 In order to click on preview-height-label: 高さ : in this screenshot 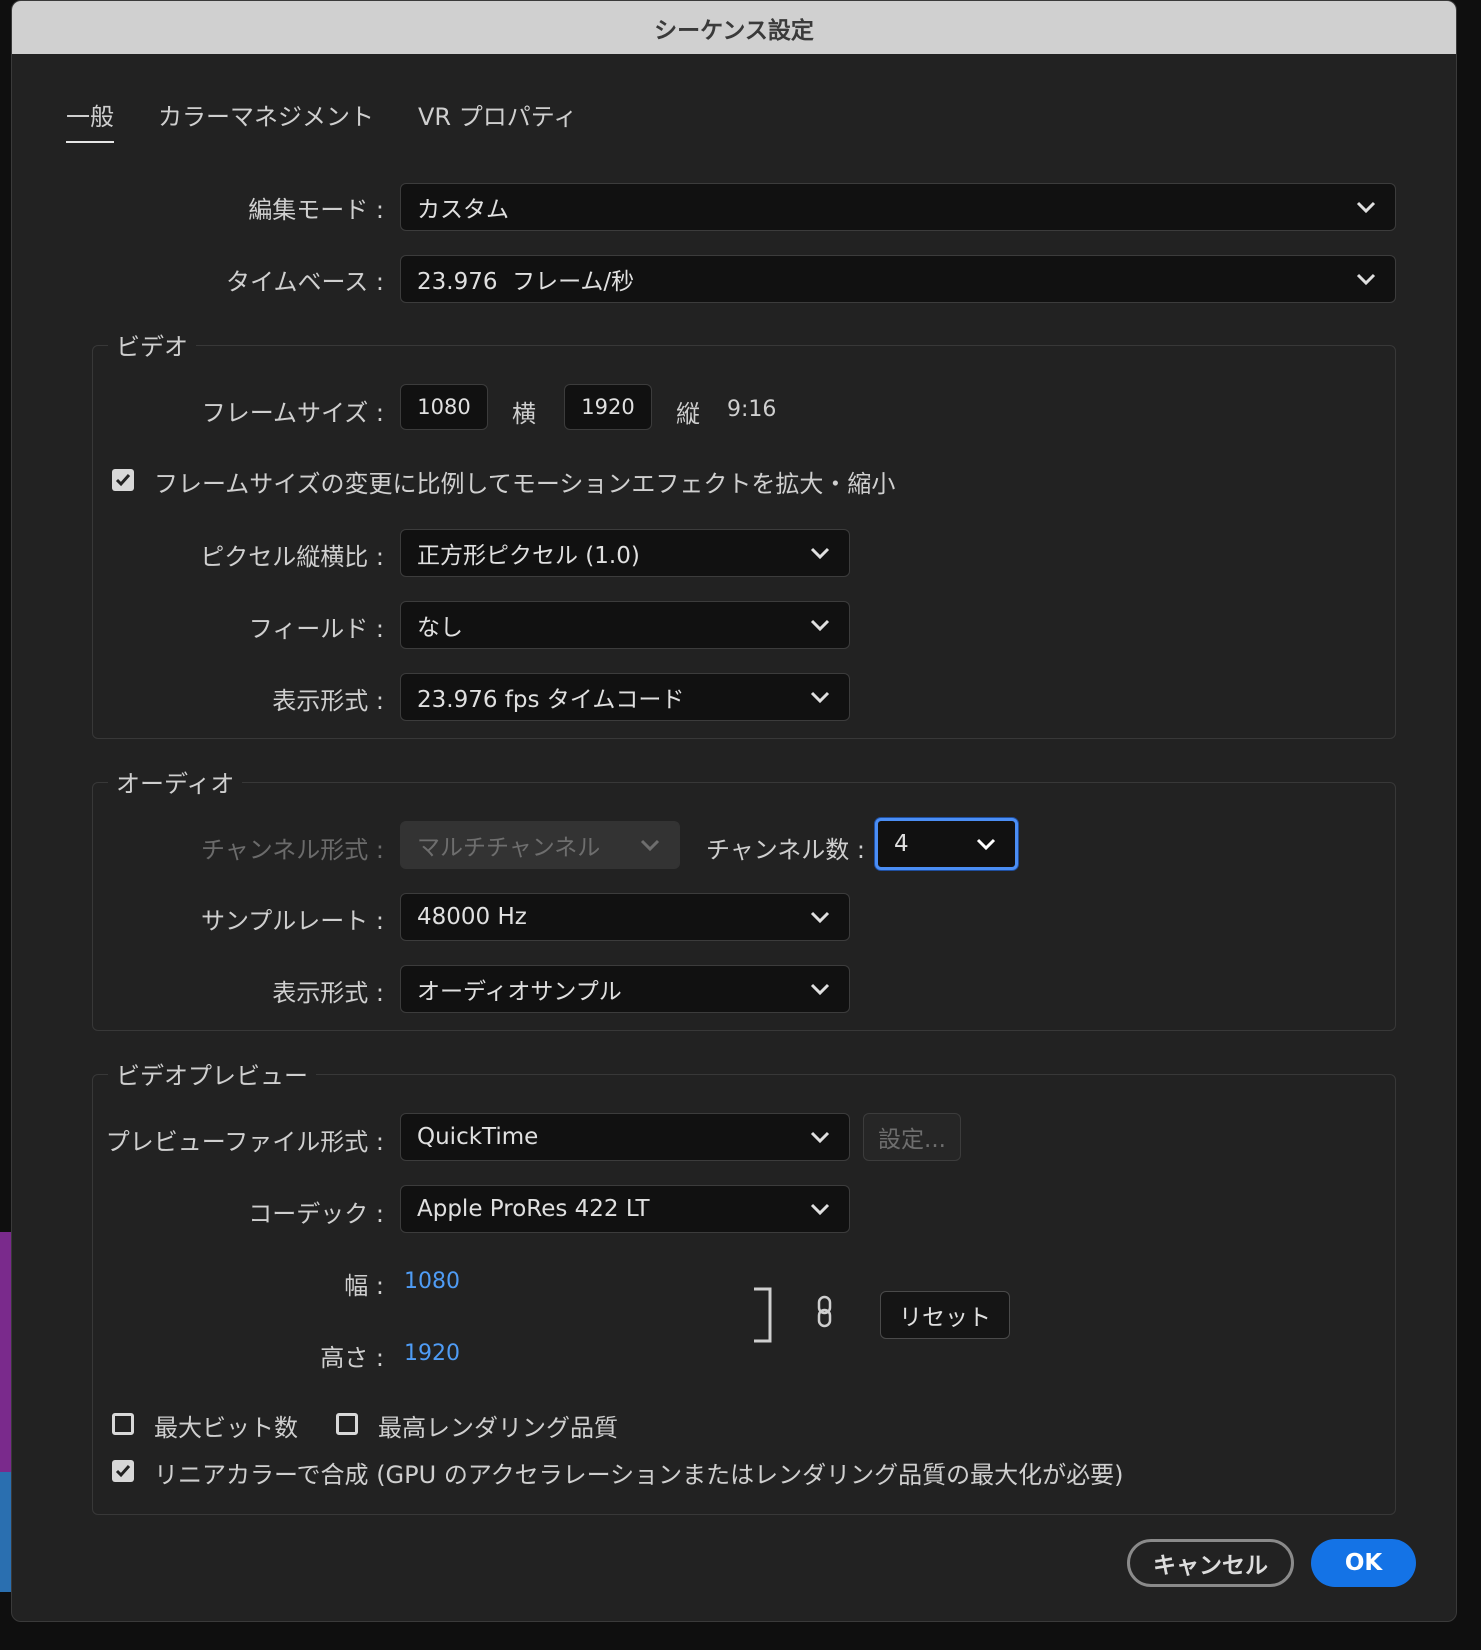, I will do `click(352, 1358)`.